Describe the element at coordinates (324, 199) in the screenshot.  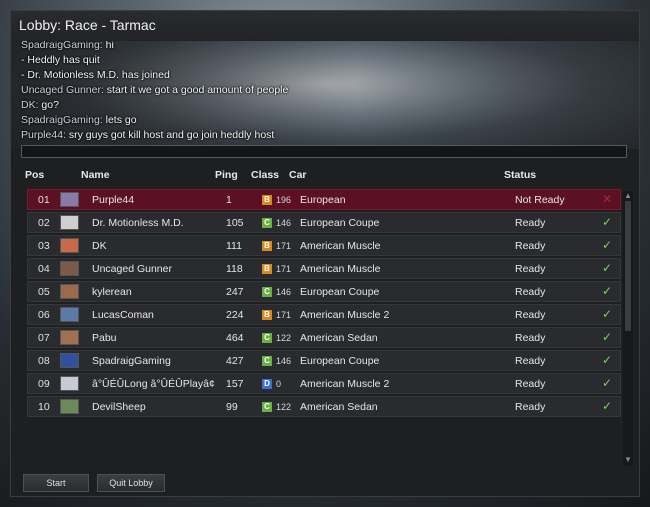
I see `player-row: 01 Purple44 1 B 196 European Not Ready ✕` at that location.